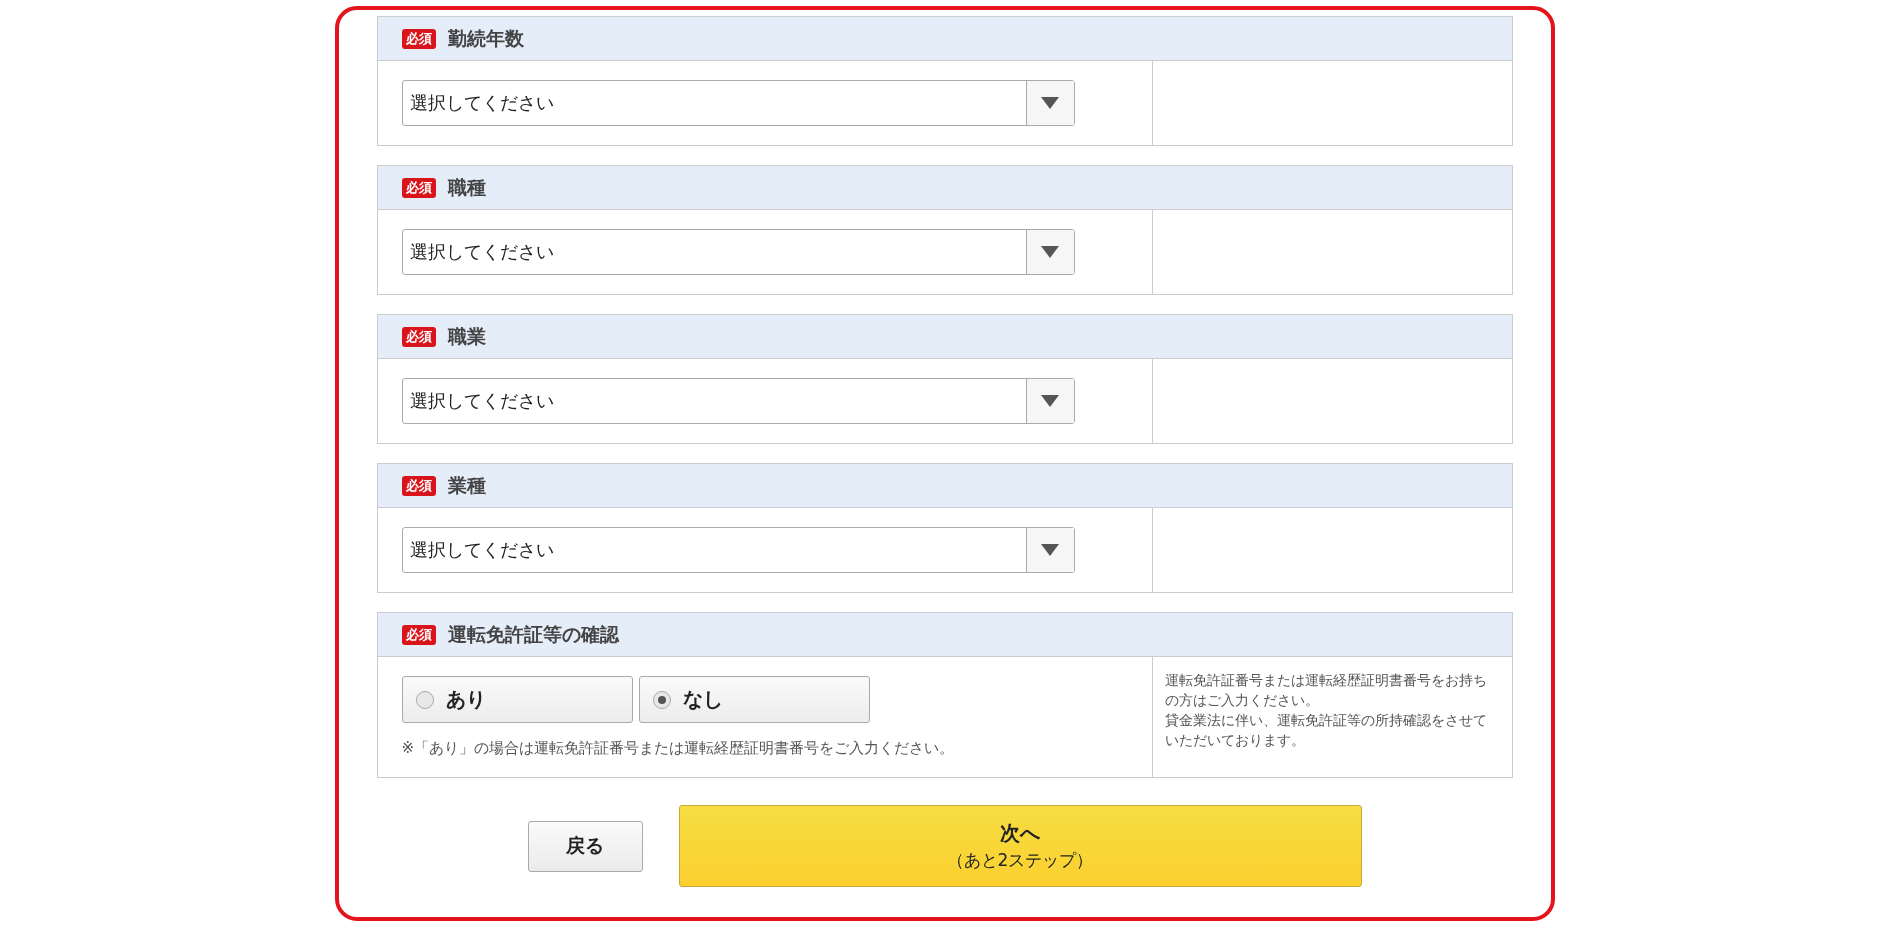 Image resolution: width=1889 pixels, height=946 pixels. Describe the element at coordinates (585, 846) in the screenshot. I see `back-button: 戻る` at that location.